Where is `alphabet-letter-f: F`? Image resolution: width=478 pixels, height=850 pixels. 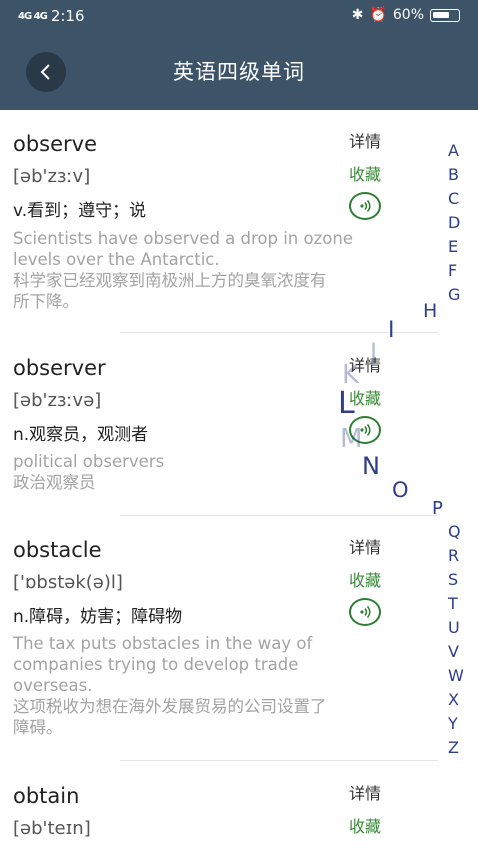 alphabet-letter-f: F is located at coordinates (452, 270).